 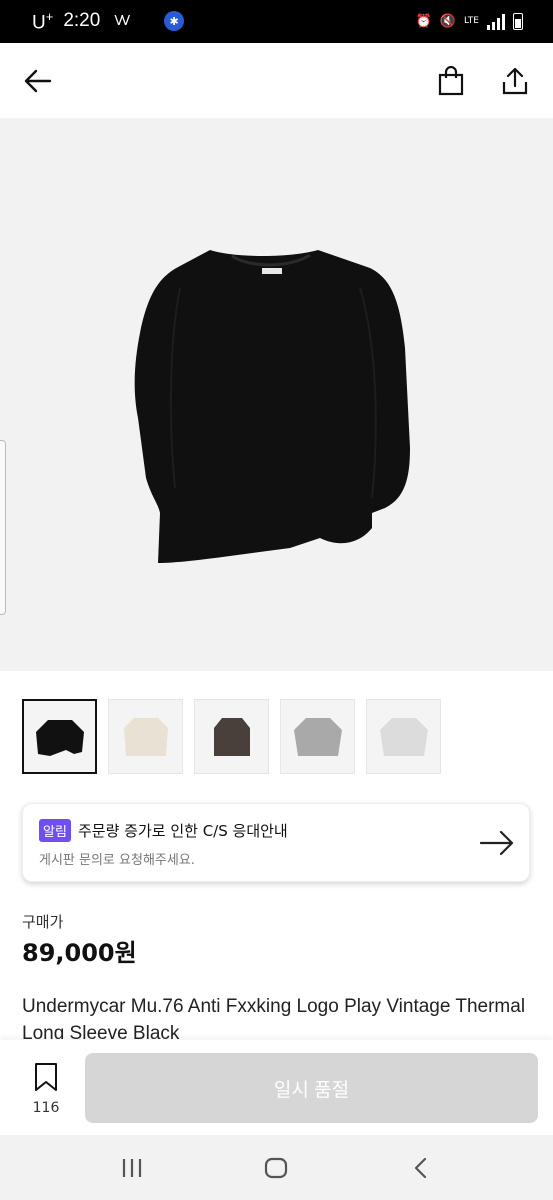 What do you see at coordinates (423, 21) in the screenshot?
I see `alarm-icon: ⏰` at bounding box center [423, 21].